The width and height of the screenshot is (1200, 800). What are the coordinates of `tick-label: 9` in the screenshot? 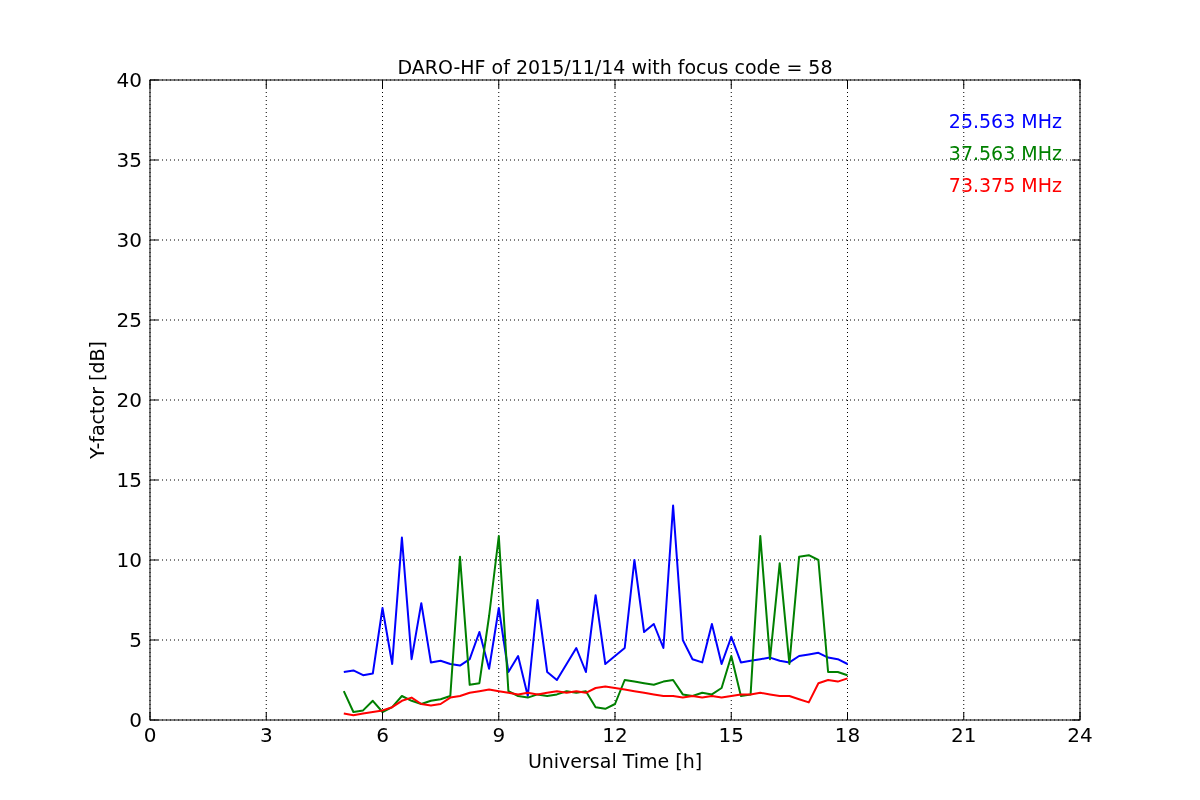 It's located at (499, 735).